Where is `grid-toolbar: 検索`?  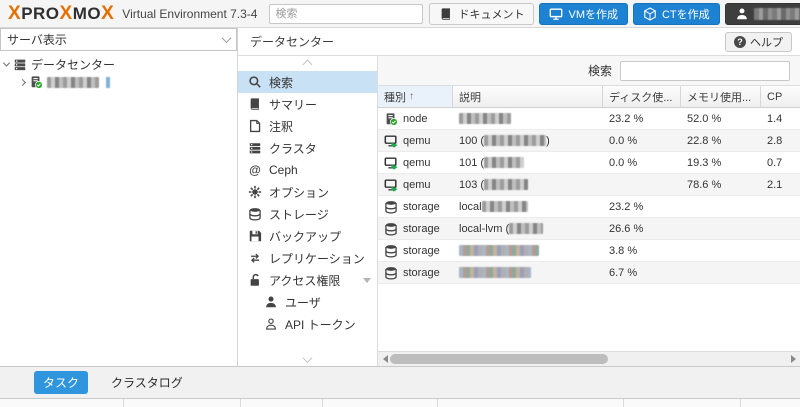
grid-toolbar: 検索 is located at coordinates (589, 71).